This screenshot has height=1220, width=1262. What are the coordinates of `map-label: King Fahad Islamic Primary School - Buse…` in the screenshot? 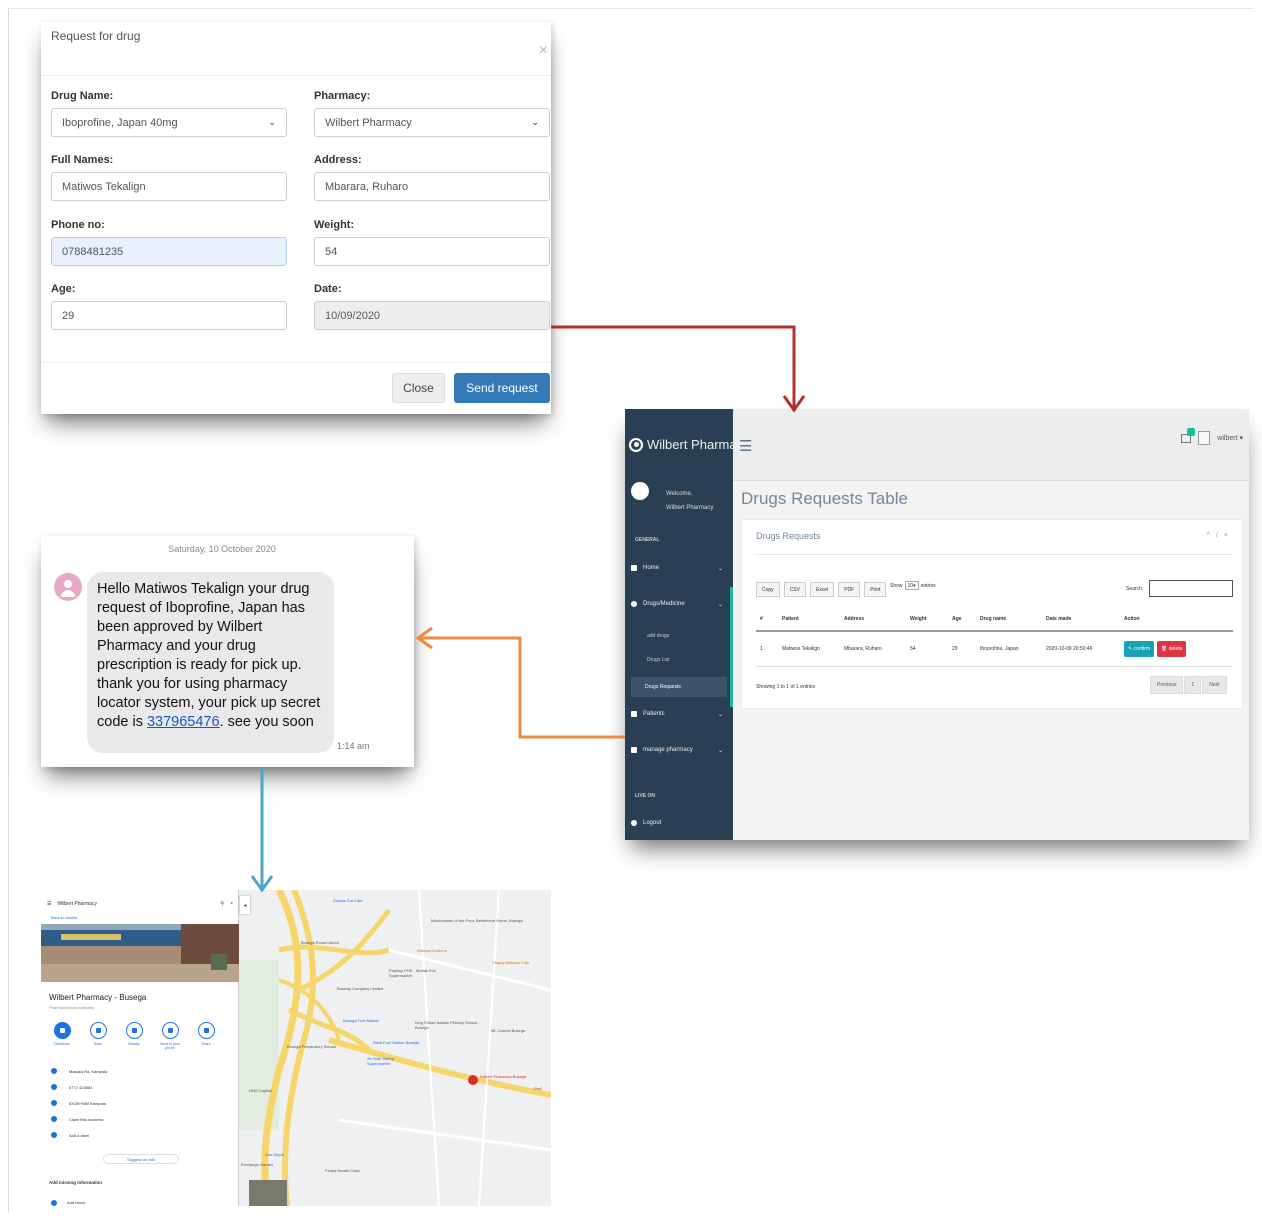 It's located at (449, 1025).